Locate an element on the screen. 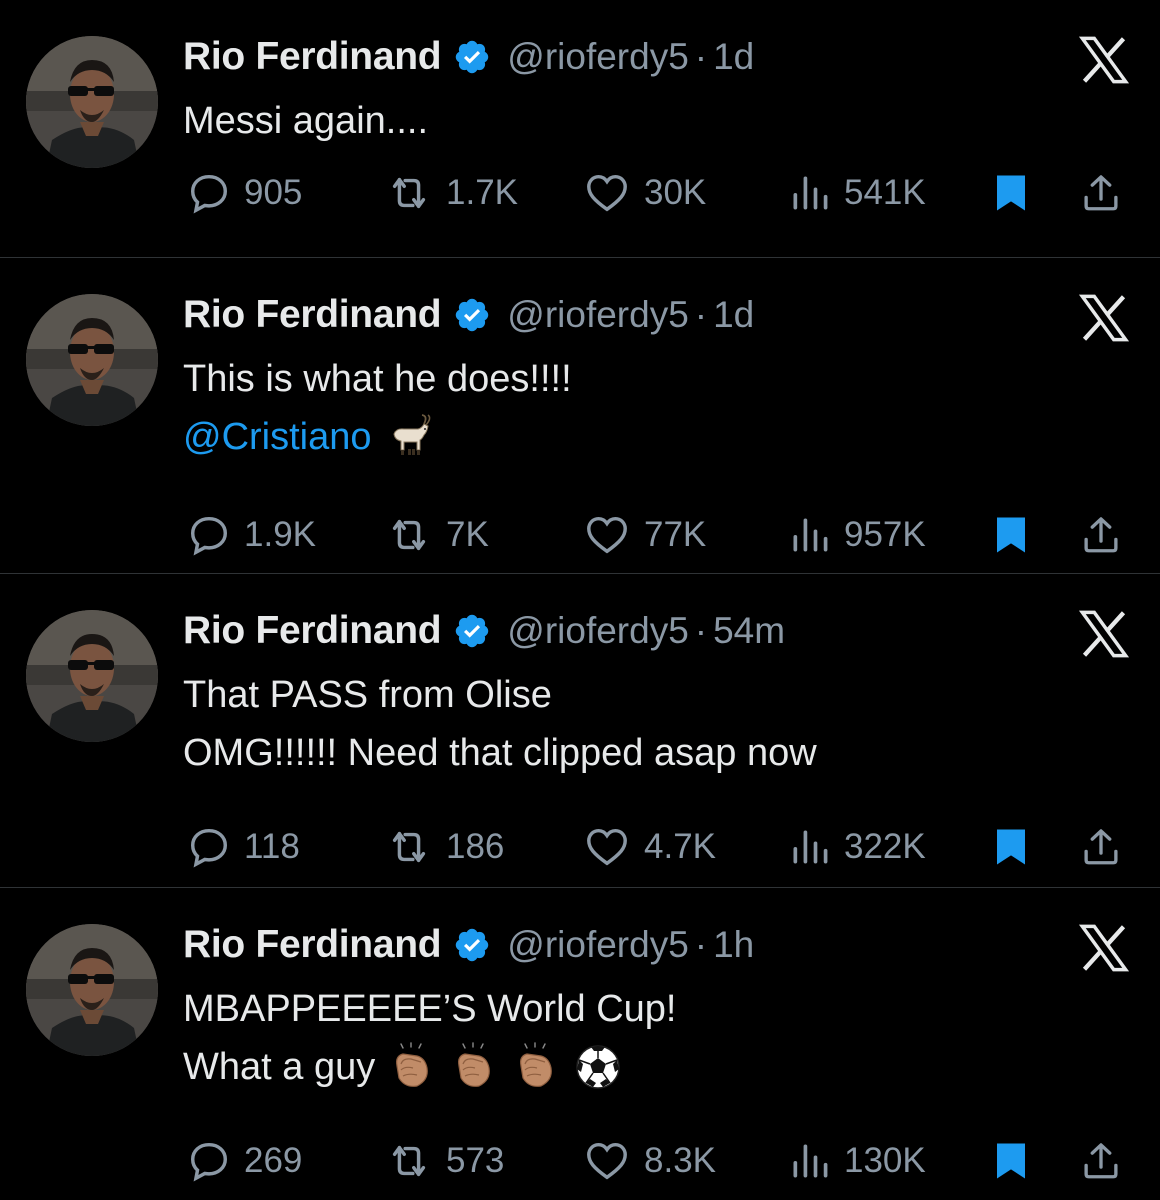 The width and height of the screenshot is (1160, 1200). bookmark-icon is located at coordinates (1011, 1161).